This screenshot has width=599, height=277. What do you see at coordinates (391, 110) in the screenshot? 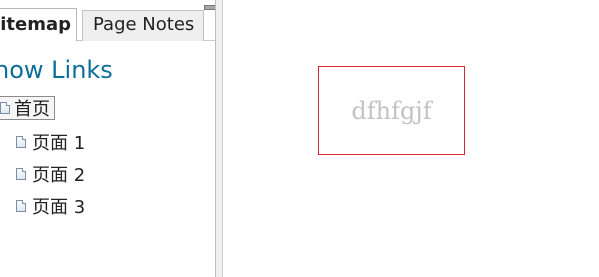
I see `text-box-widget: dfhfgjf` at bounding box center [391, 110].